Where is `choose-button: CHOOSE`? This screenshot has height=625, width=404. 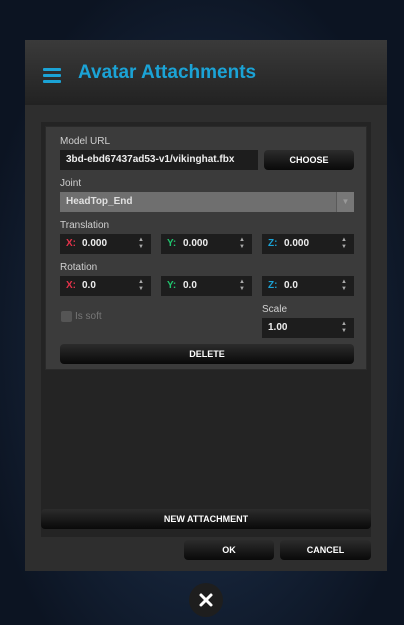 choose-button: CHOOSE is located at coordinates (309, 160).